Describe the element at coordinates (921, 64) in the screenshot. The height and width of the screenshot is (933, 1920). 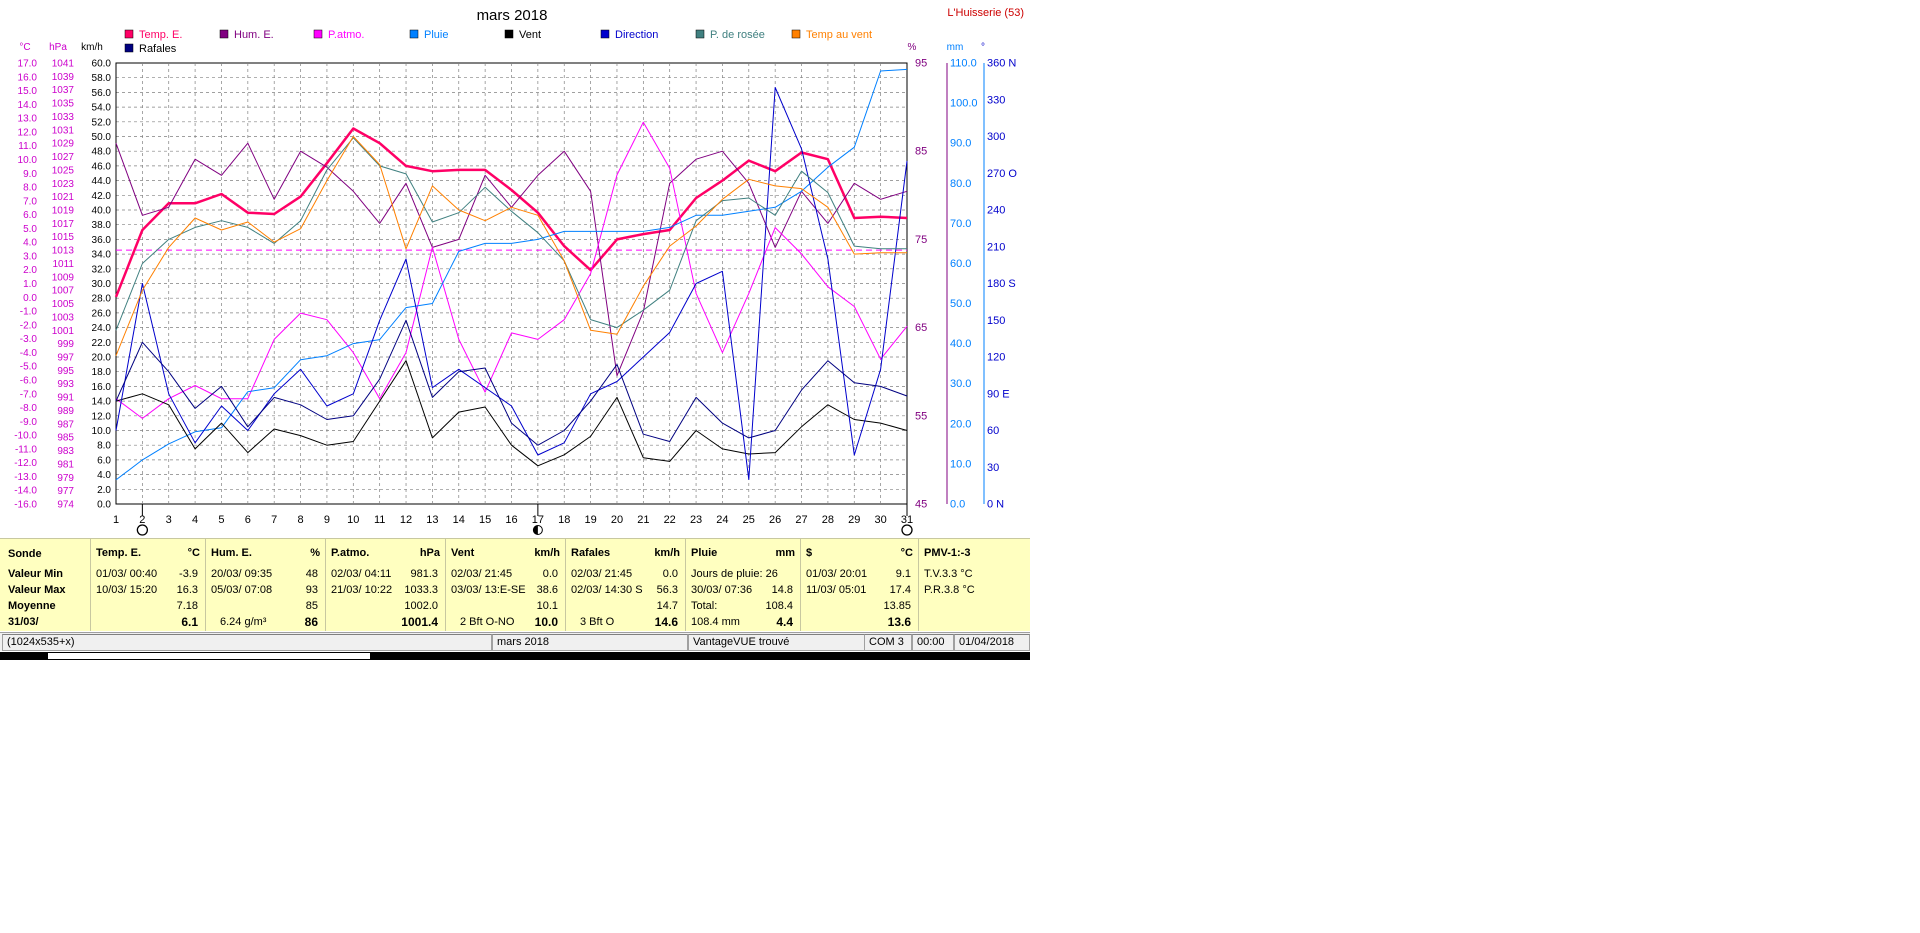
I see `hum-tick-label: 95` at that location.